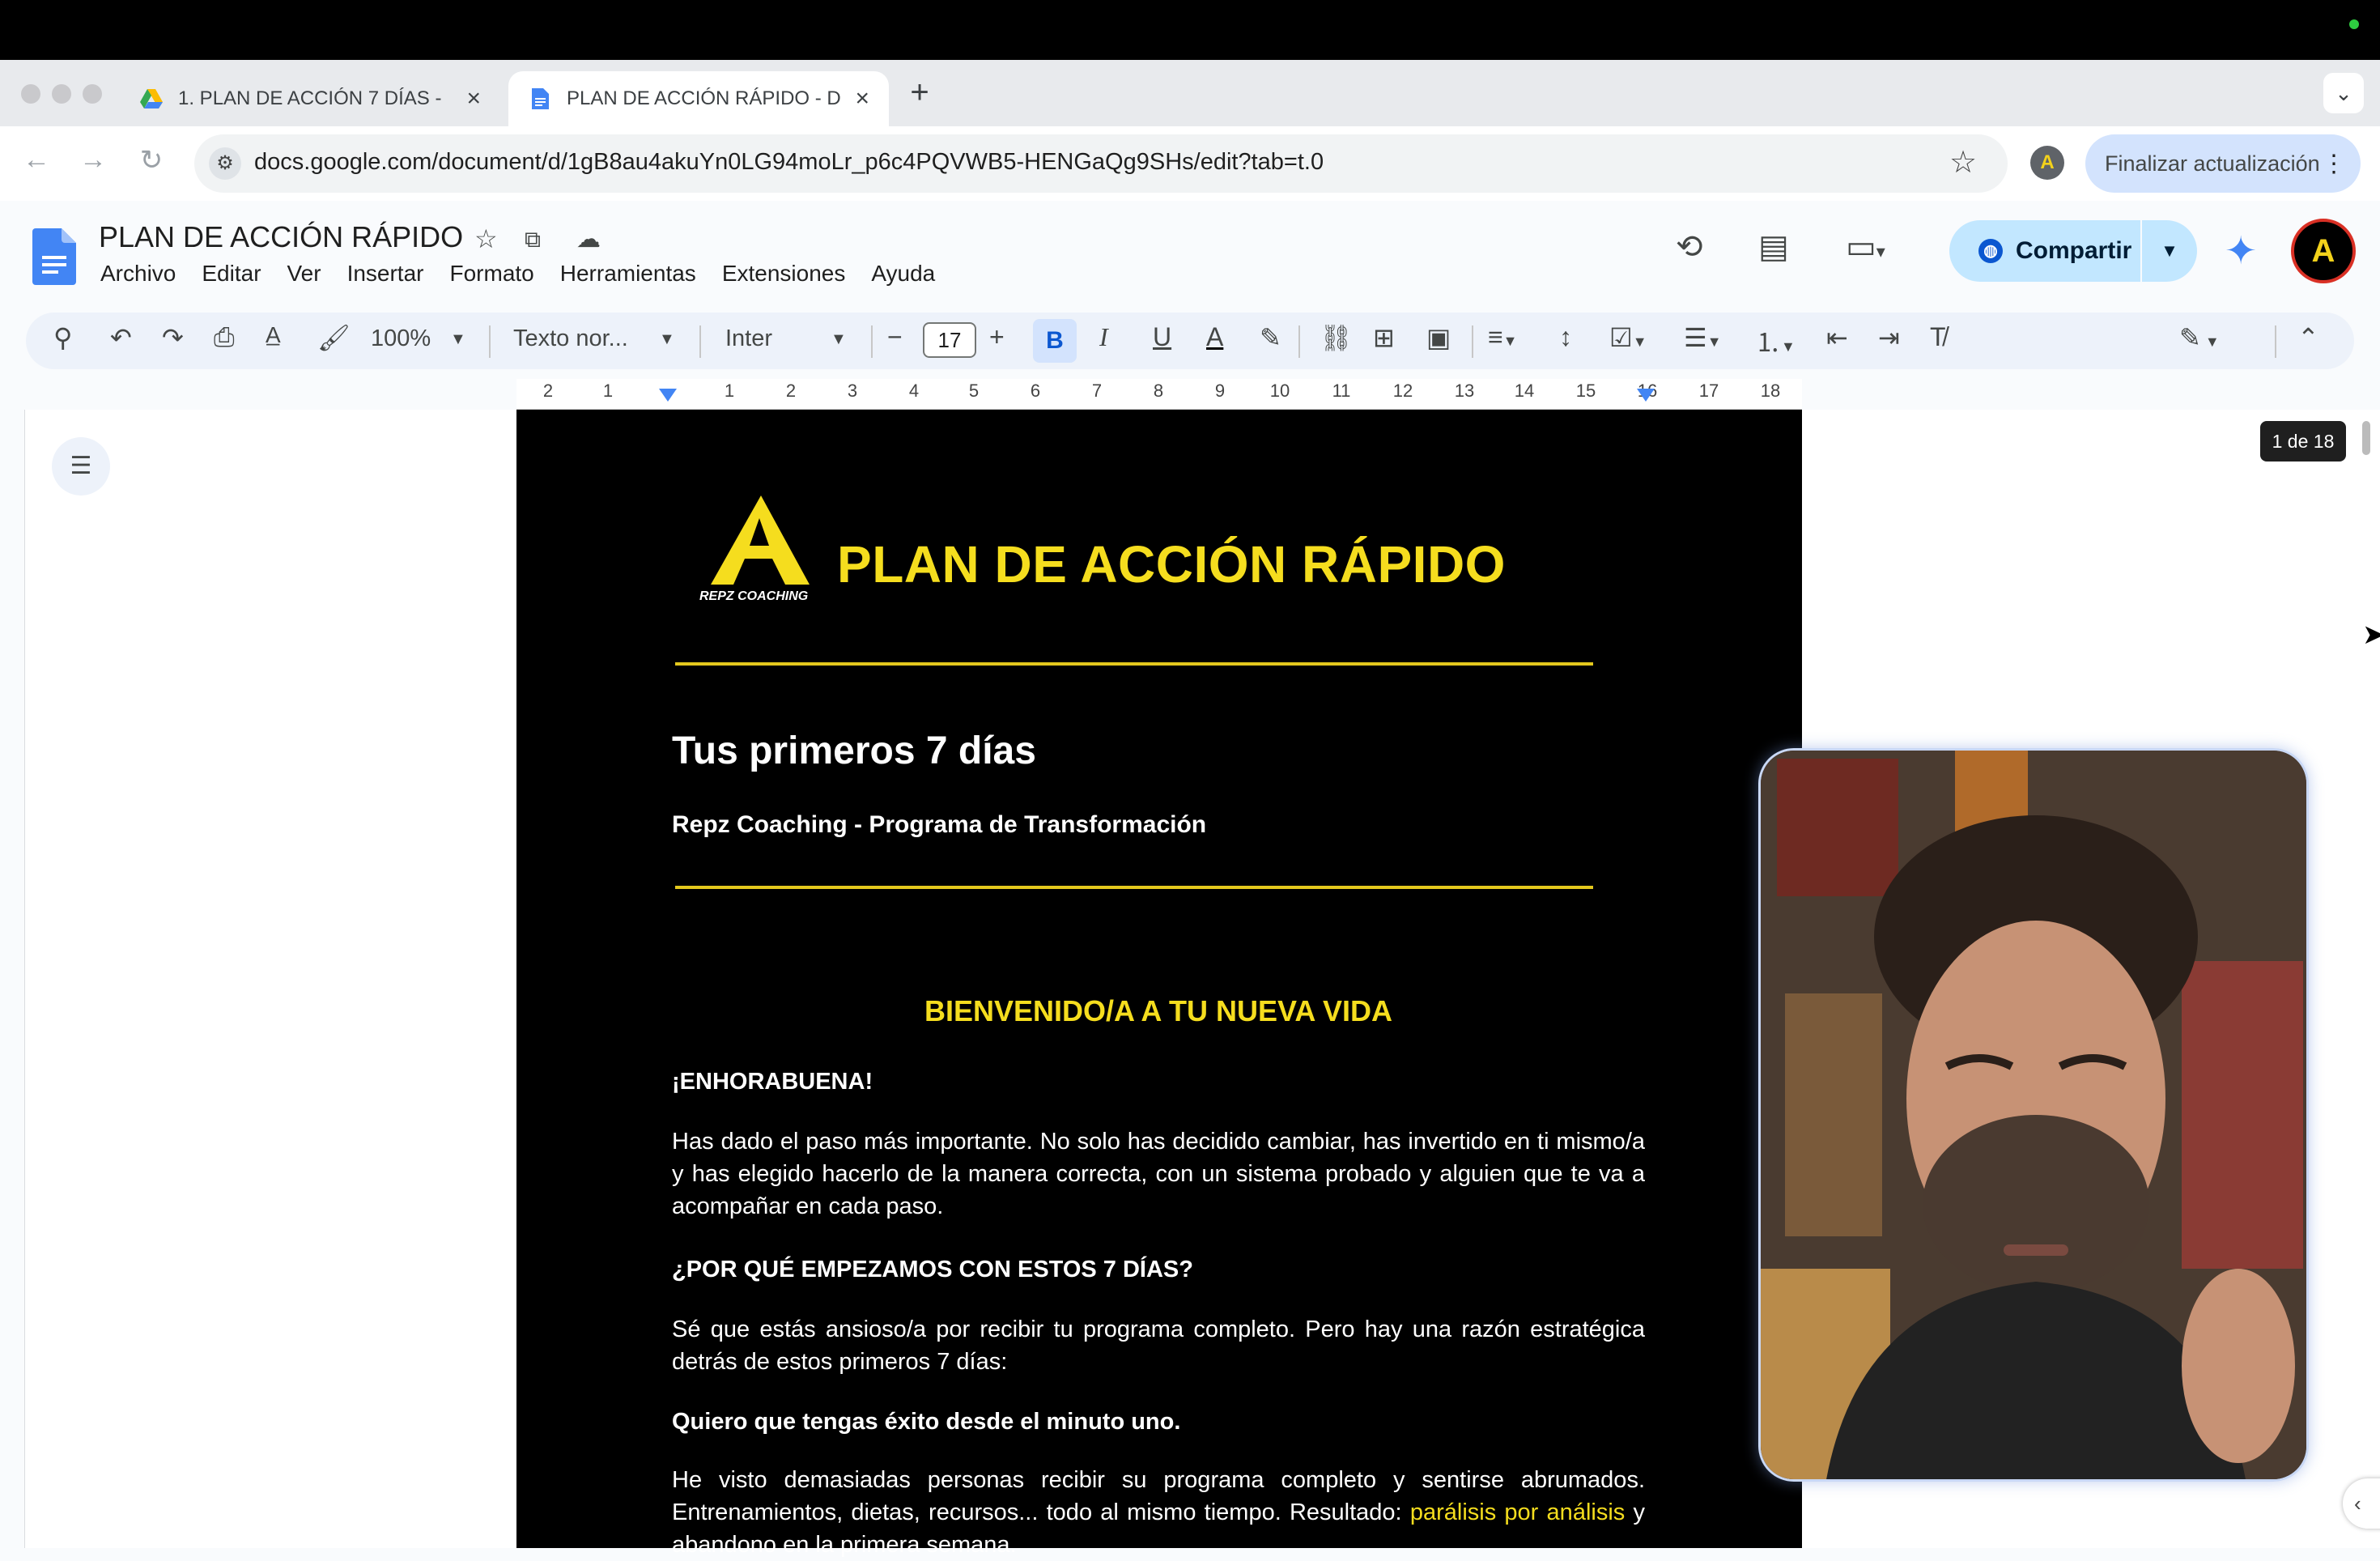 The width and height of the screenshot is (2380, 1561). Describe the element at coordinates (2366, 438) in the screenshot. I see `scrollbar` at that location.